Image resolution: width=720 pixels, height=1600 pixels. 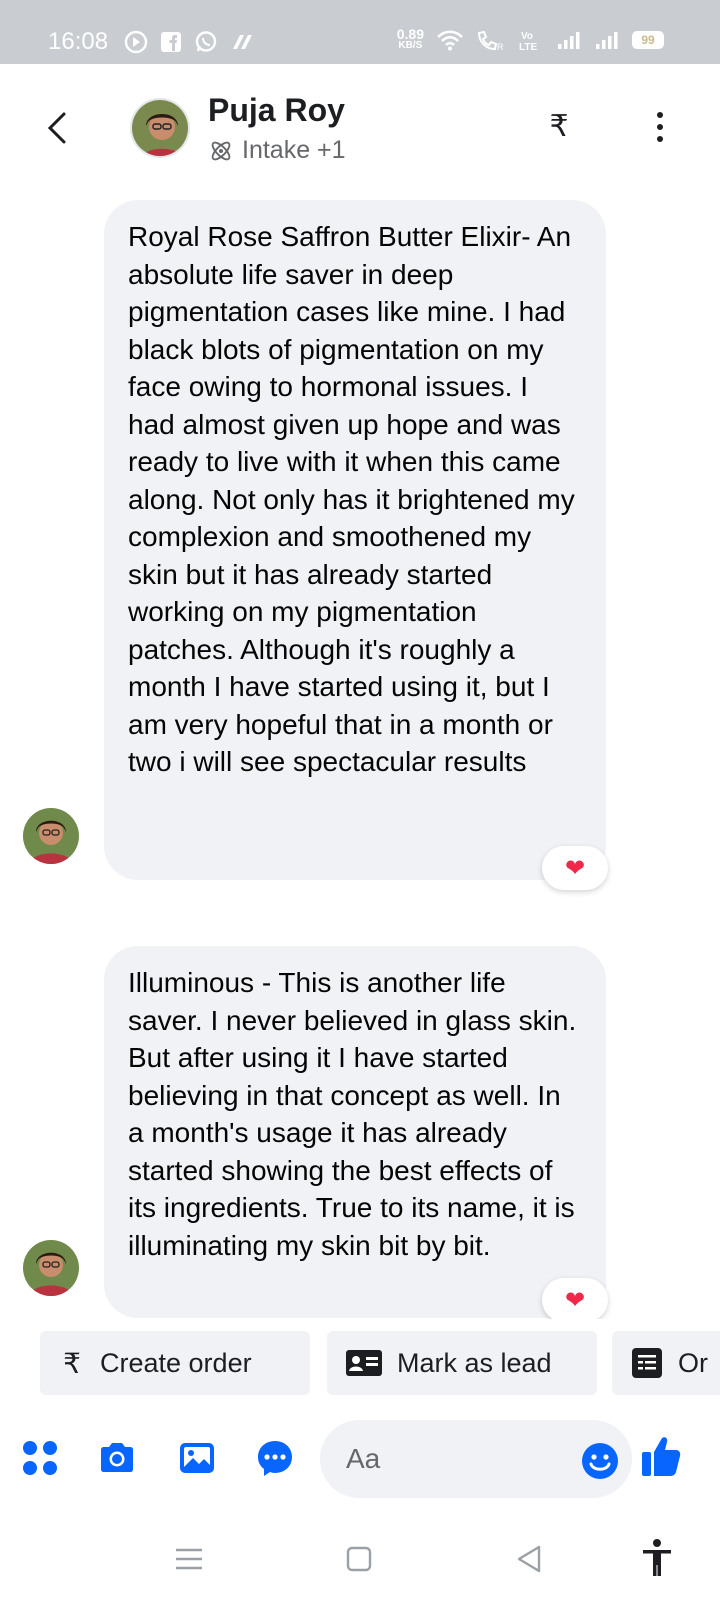 I want to click on status-time: 16:08, so click(x=78, y=41).